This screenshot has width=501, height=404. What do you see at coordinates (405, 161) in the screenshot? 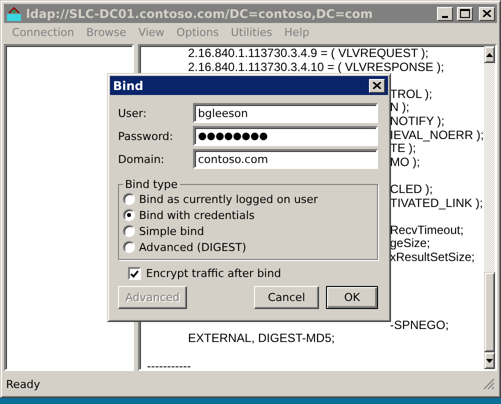
I see `output-line: MO );` at bounding box center [405, 161].